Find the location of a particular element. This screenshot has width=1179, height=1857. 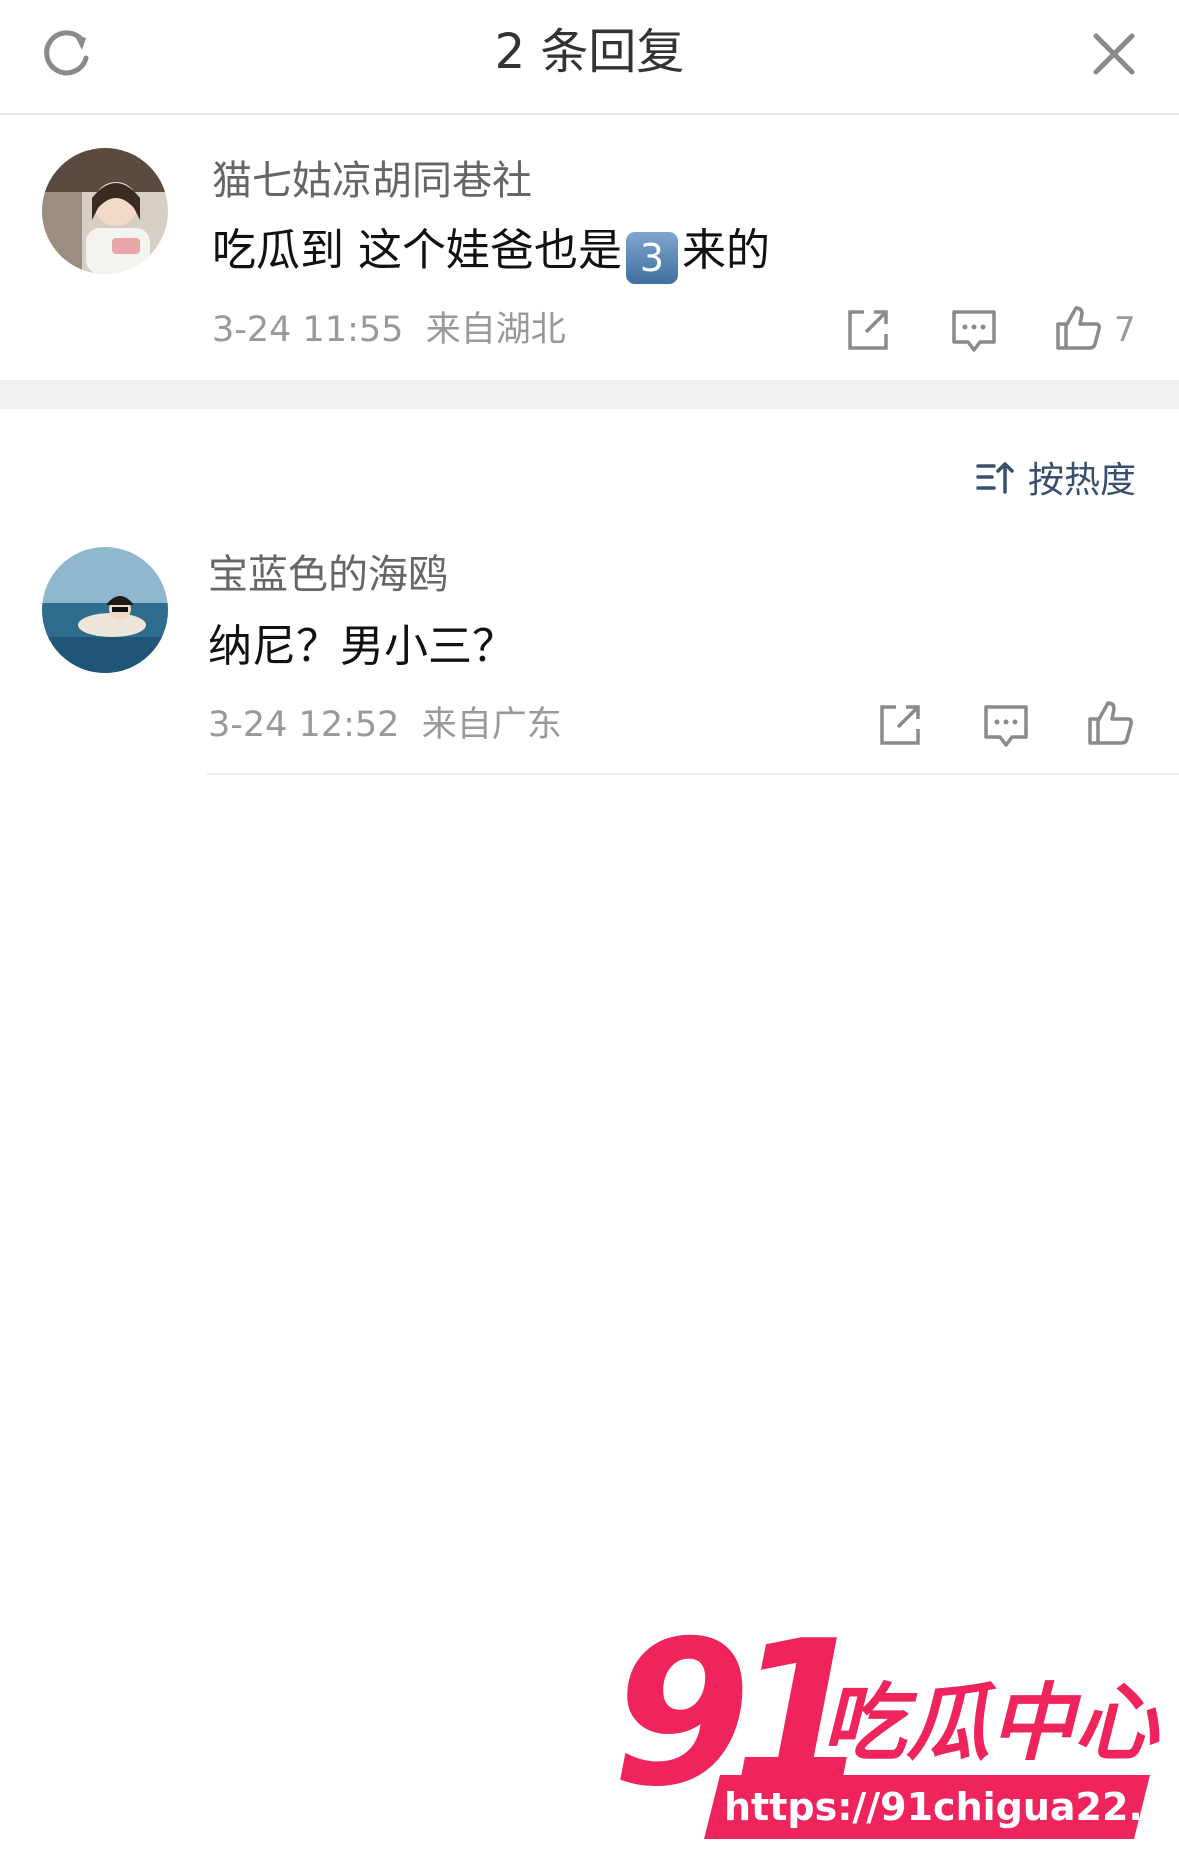

comment-location: 来自湖北 is located at coordinates (495, 330).